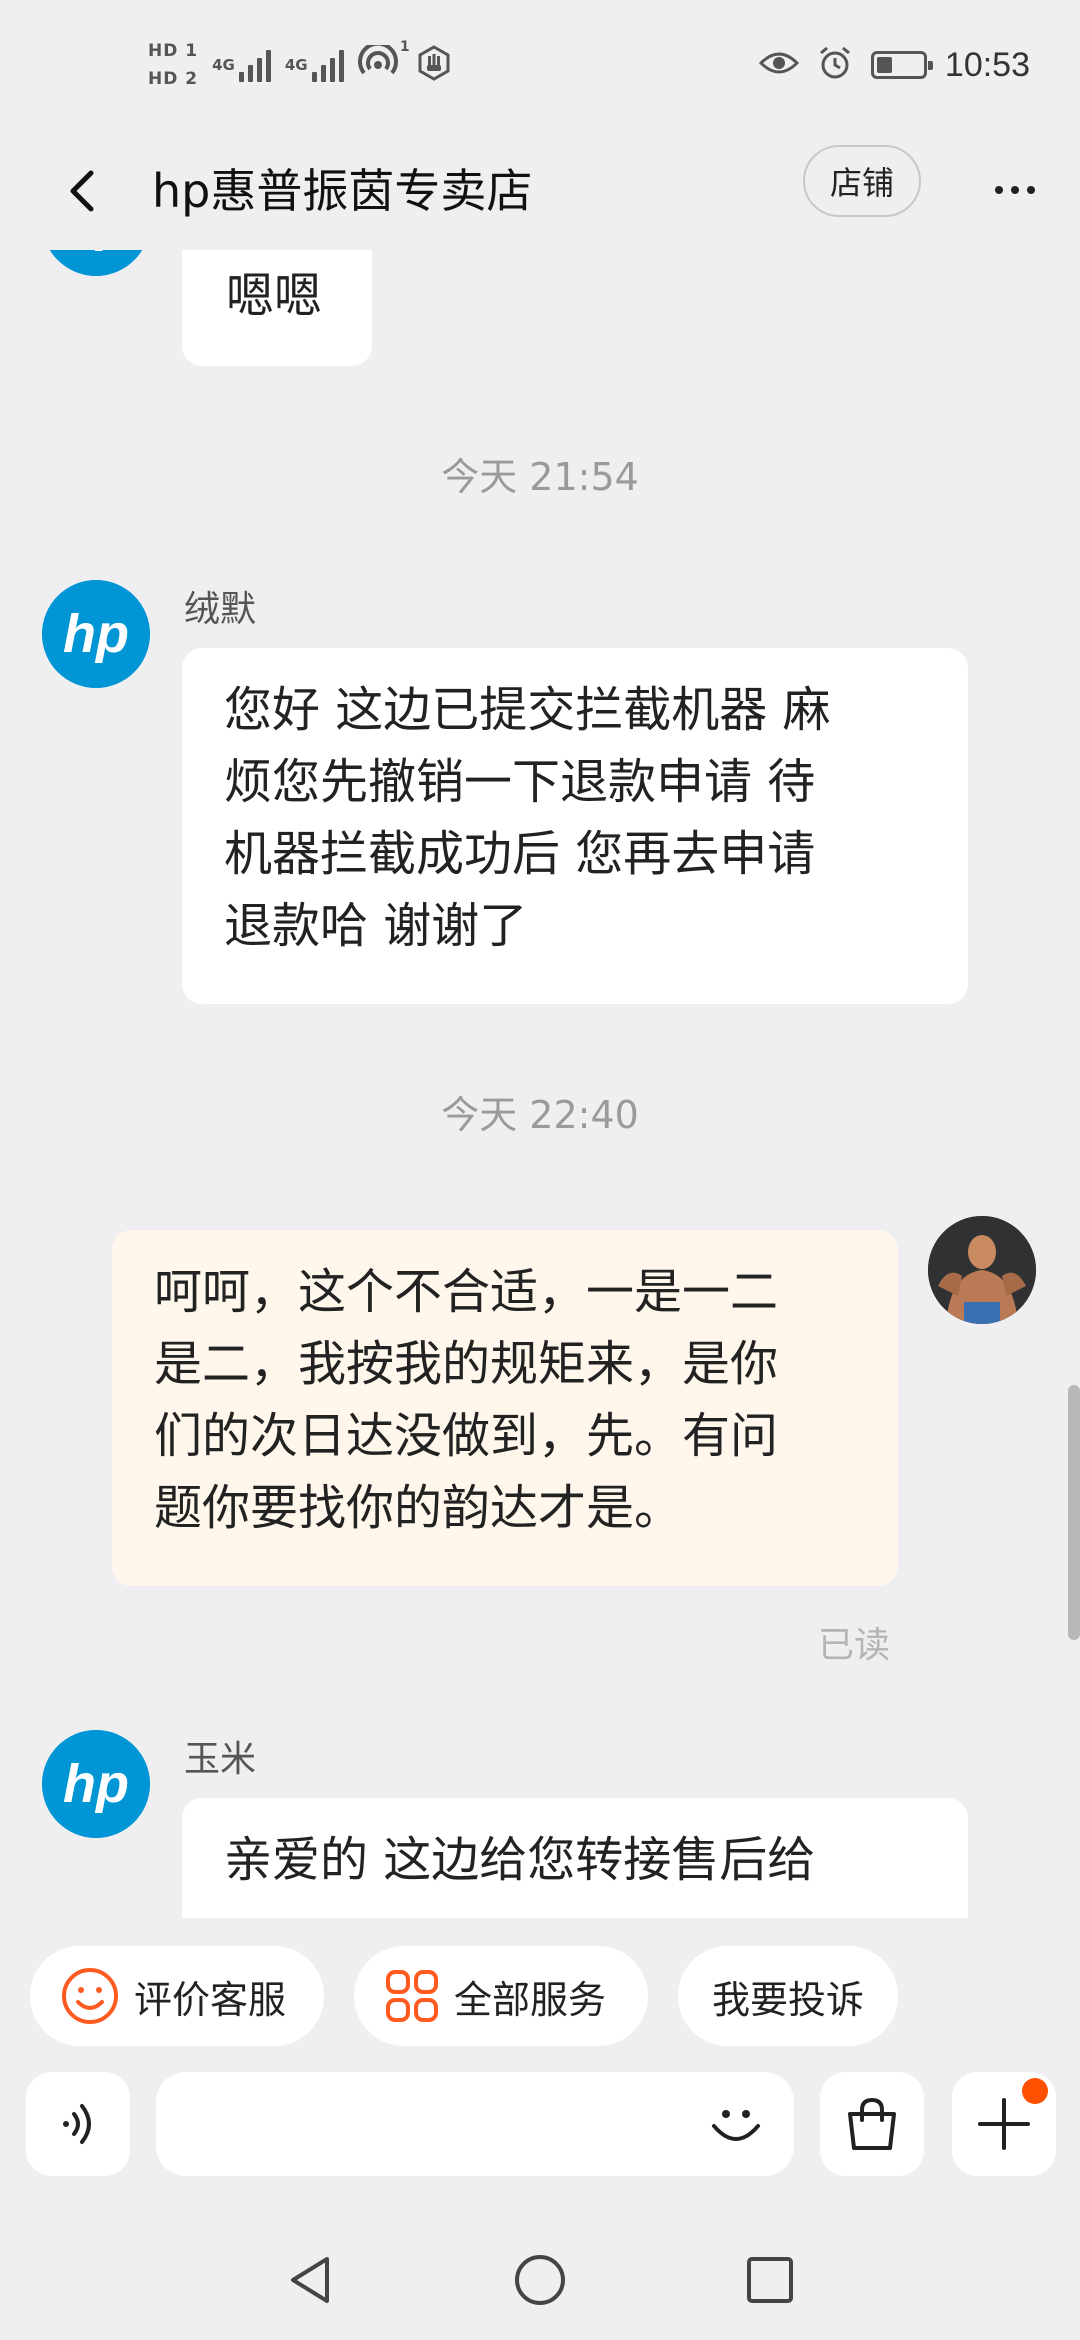  What do you see at coordinates (241, 65) in the screenshot?
I see `signal-1-icon: 4G` at bounding box center [241, 65].